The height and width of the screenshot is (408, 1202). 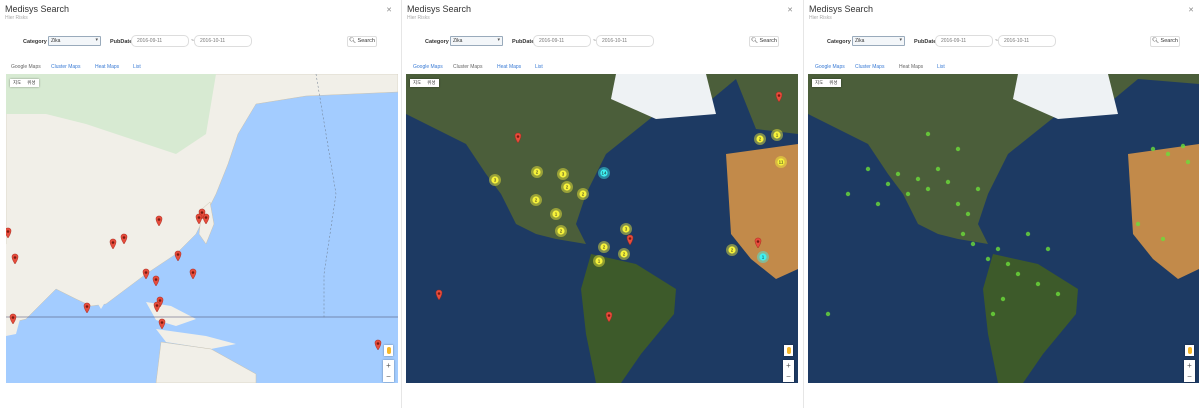 What do you see at coordinates (754, 41) in the screenshot?
I see `search-icon: 🔍︎` at bounding box center [754, 41].